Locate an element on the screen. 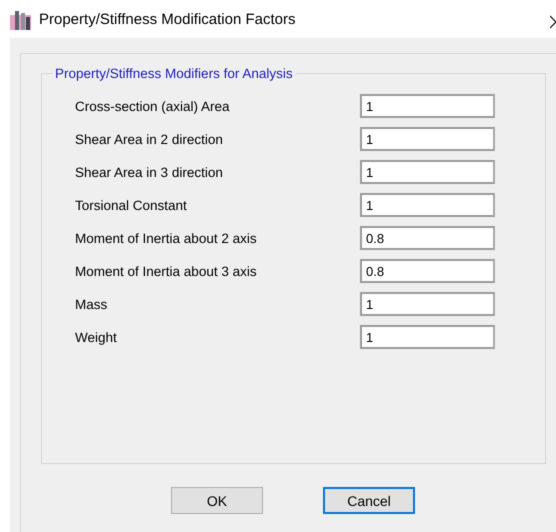  field-label: Shear Area in 3 direction is located at coordinates (149, 172).